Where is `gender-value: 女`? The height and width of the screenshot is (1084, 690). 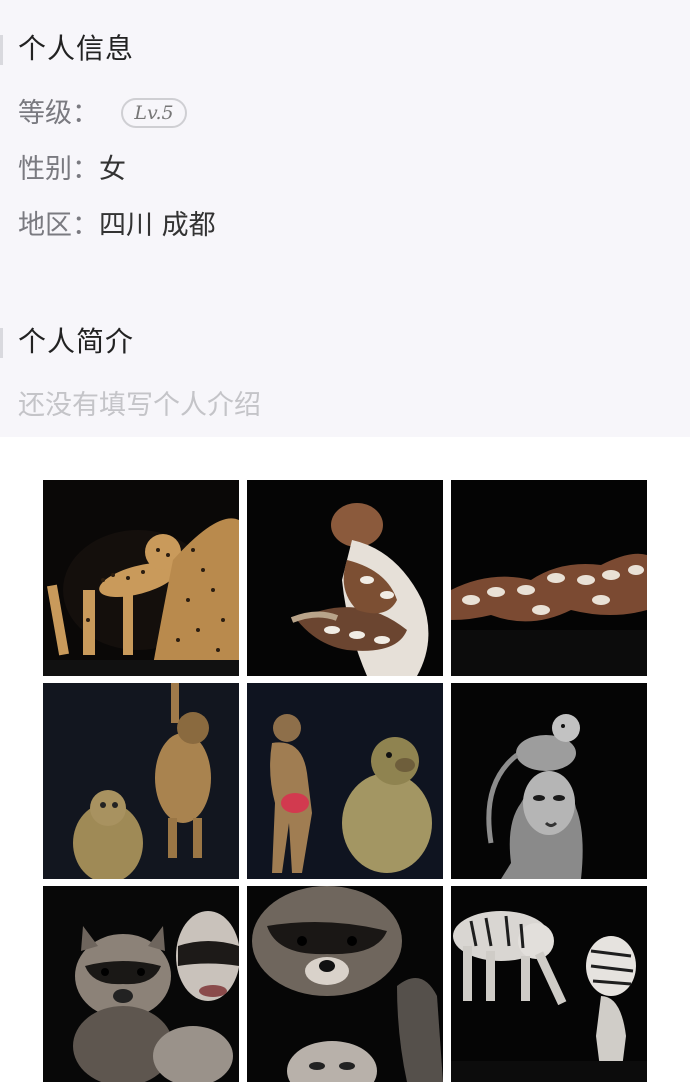 gender-value: 女 is located at coordinates (112, 169).